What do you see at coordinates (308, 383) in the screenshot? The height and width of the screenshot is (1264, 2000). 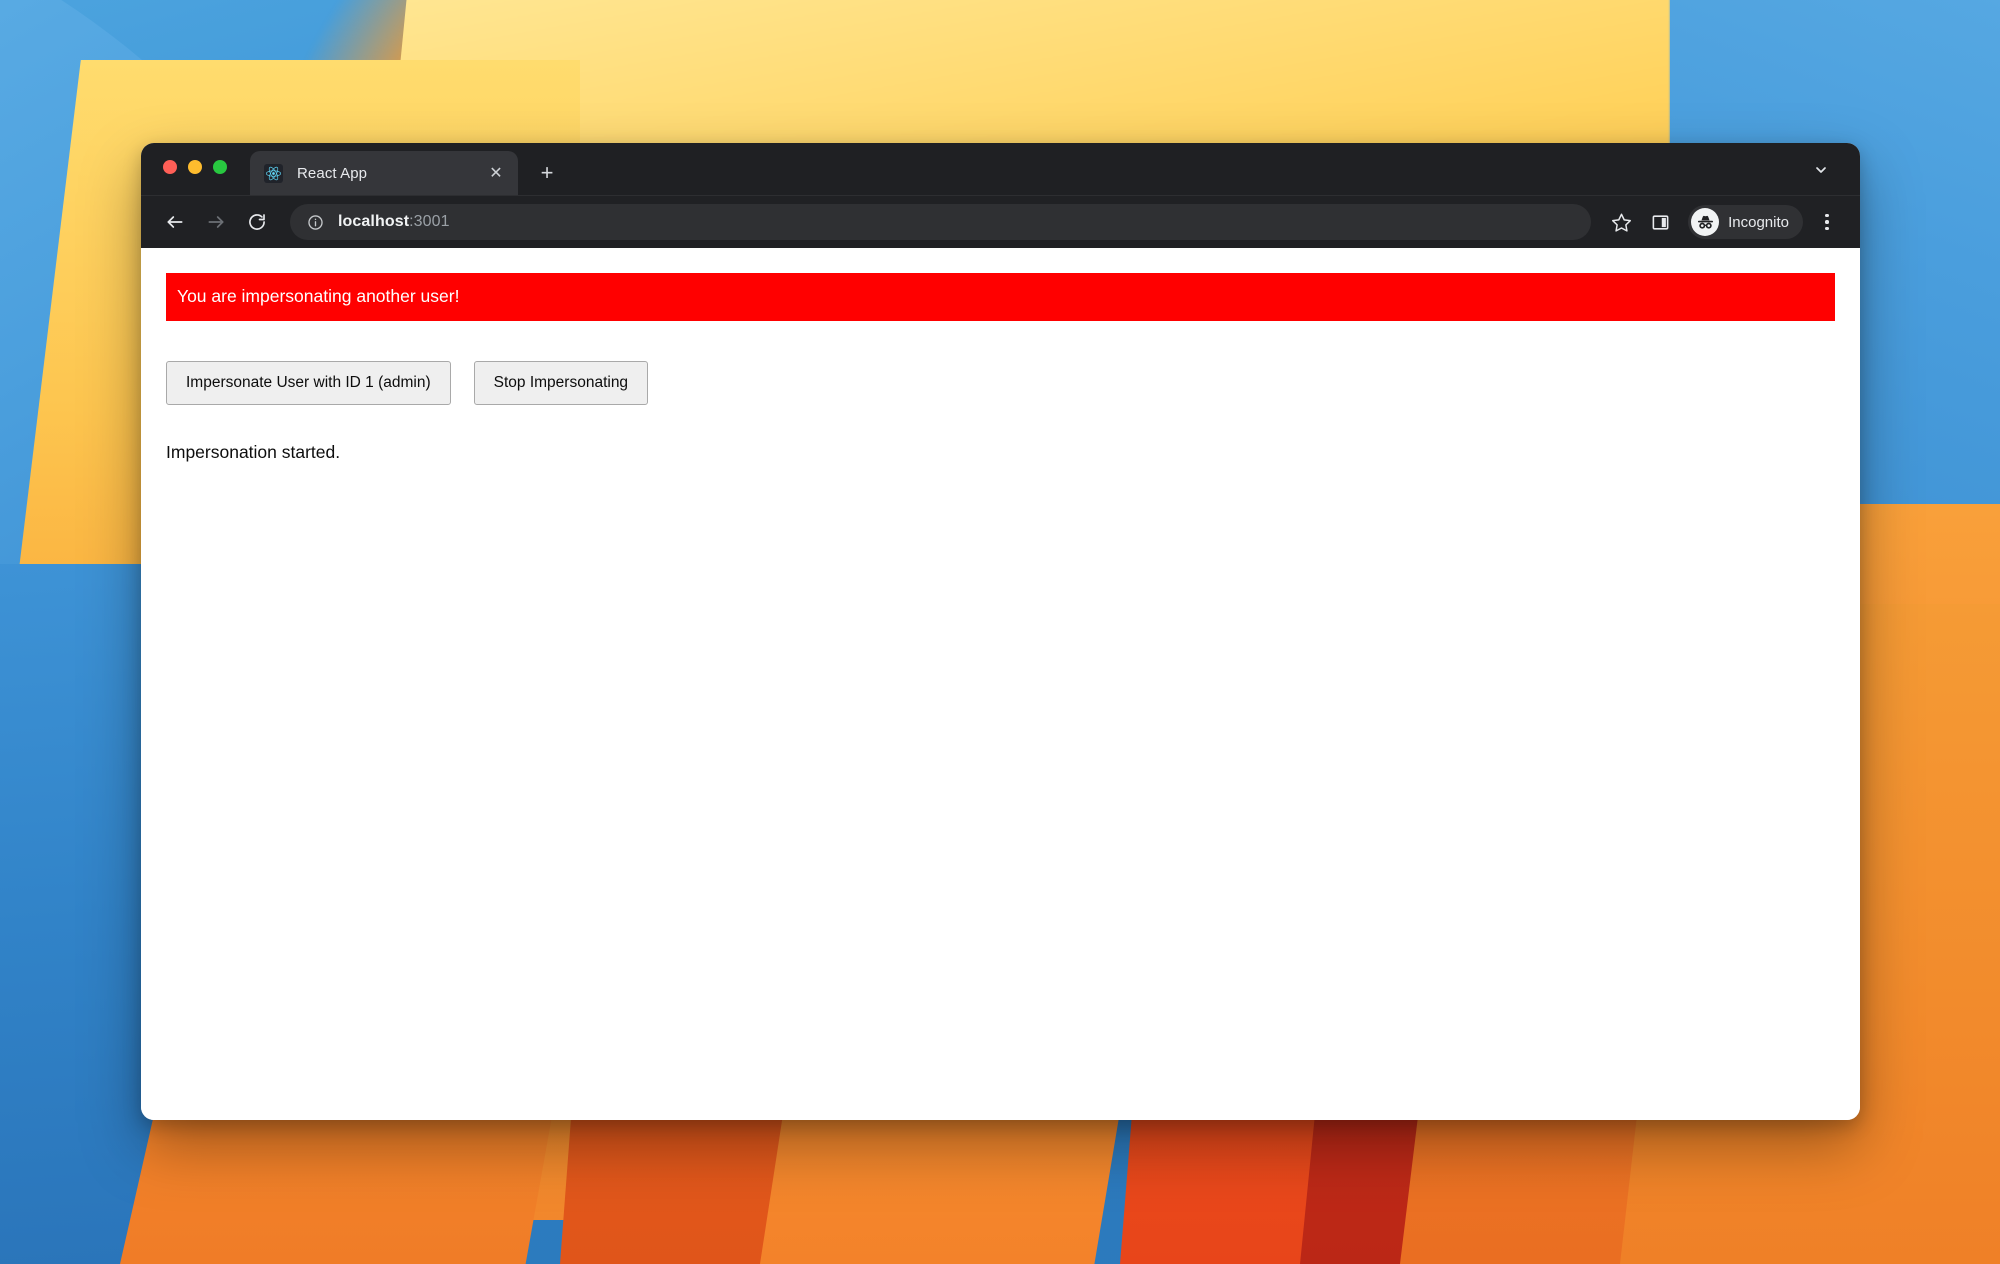 I see `impersonate-user-button: Impersonate User with ID 1 (admin)` at bounding box center [308, 383].